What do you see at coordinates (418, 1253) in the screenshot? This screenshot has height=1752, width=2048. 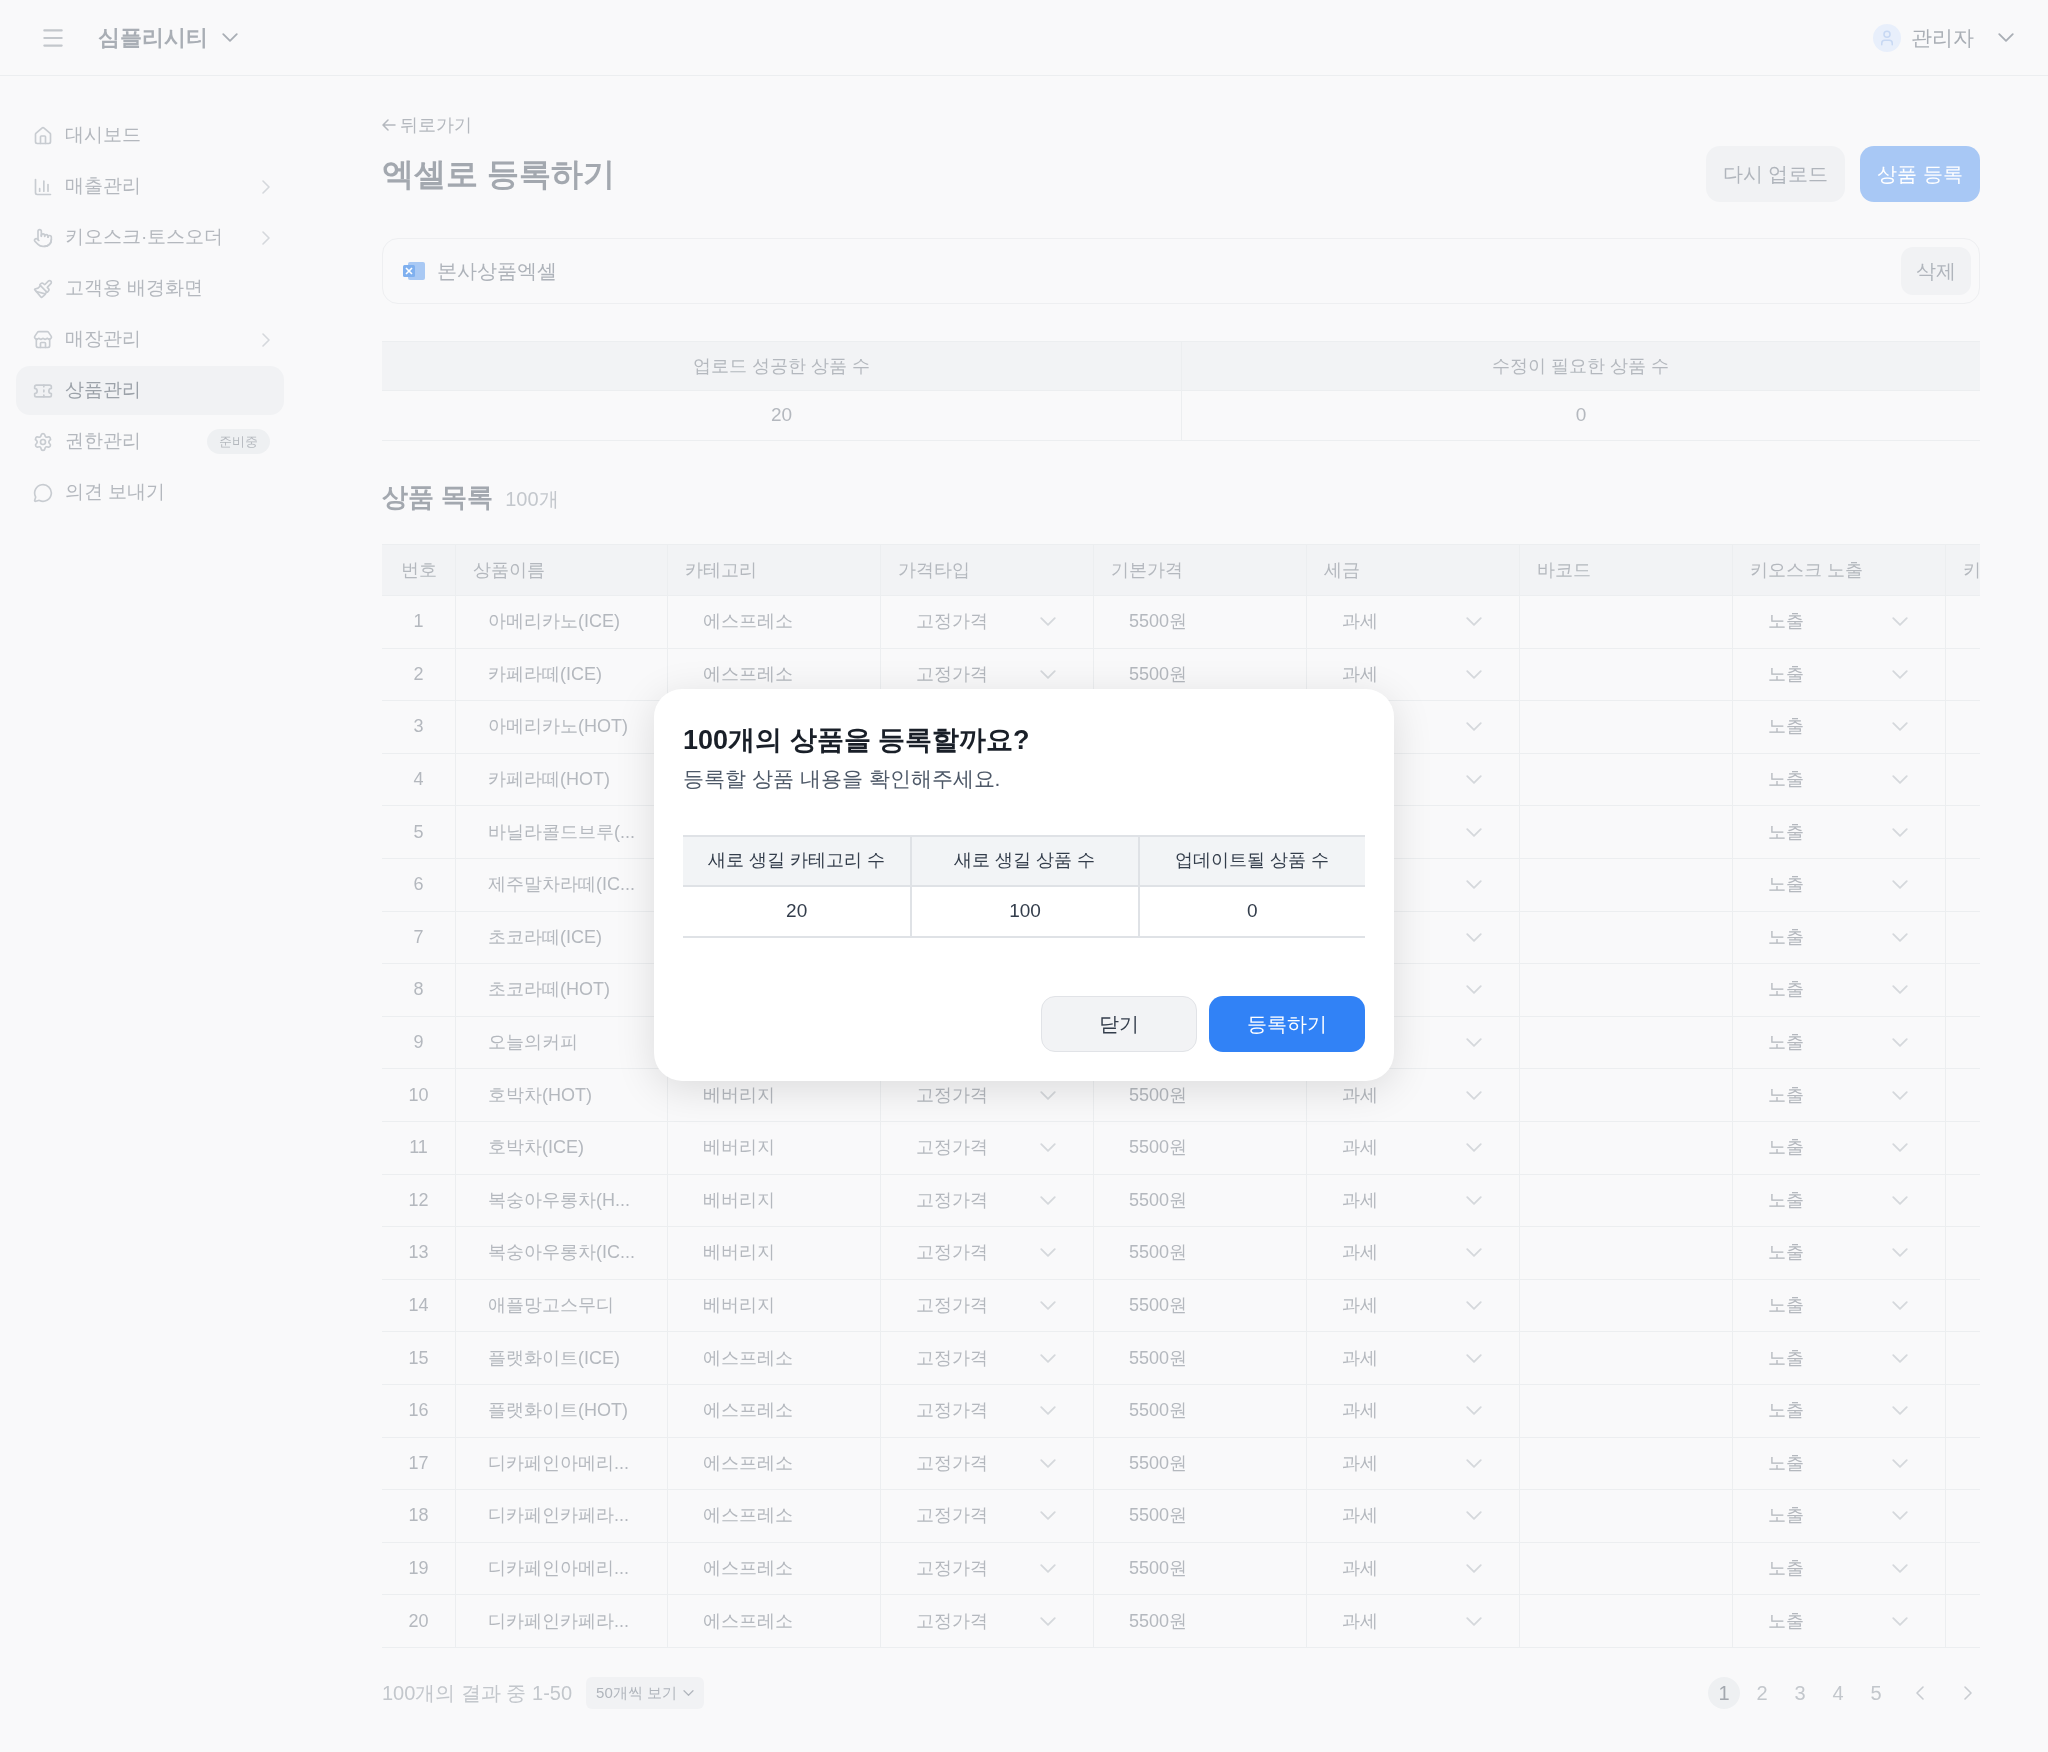 I see `row-number: 13` at bounding box center [418, 1253].